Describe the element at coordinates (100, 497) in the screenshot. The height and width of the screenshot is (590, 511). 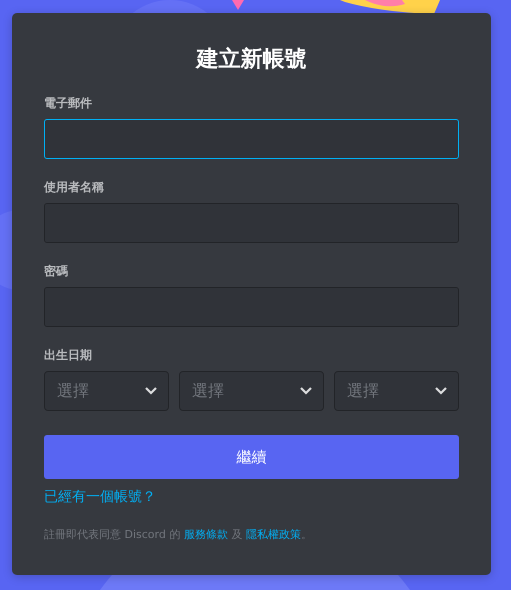
I see `login-link: 已經有一個帳號？` at that location.